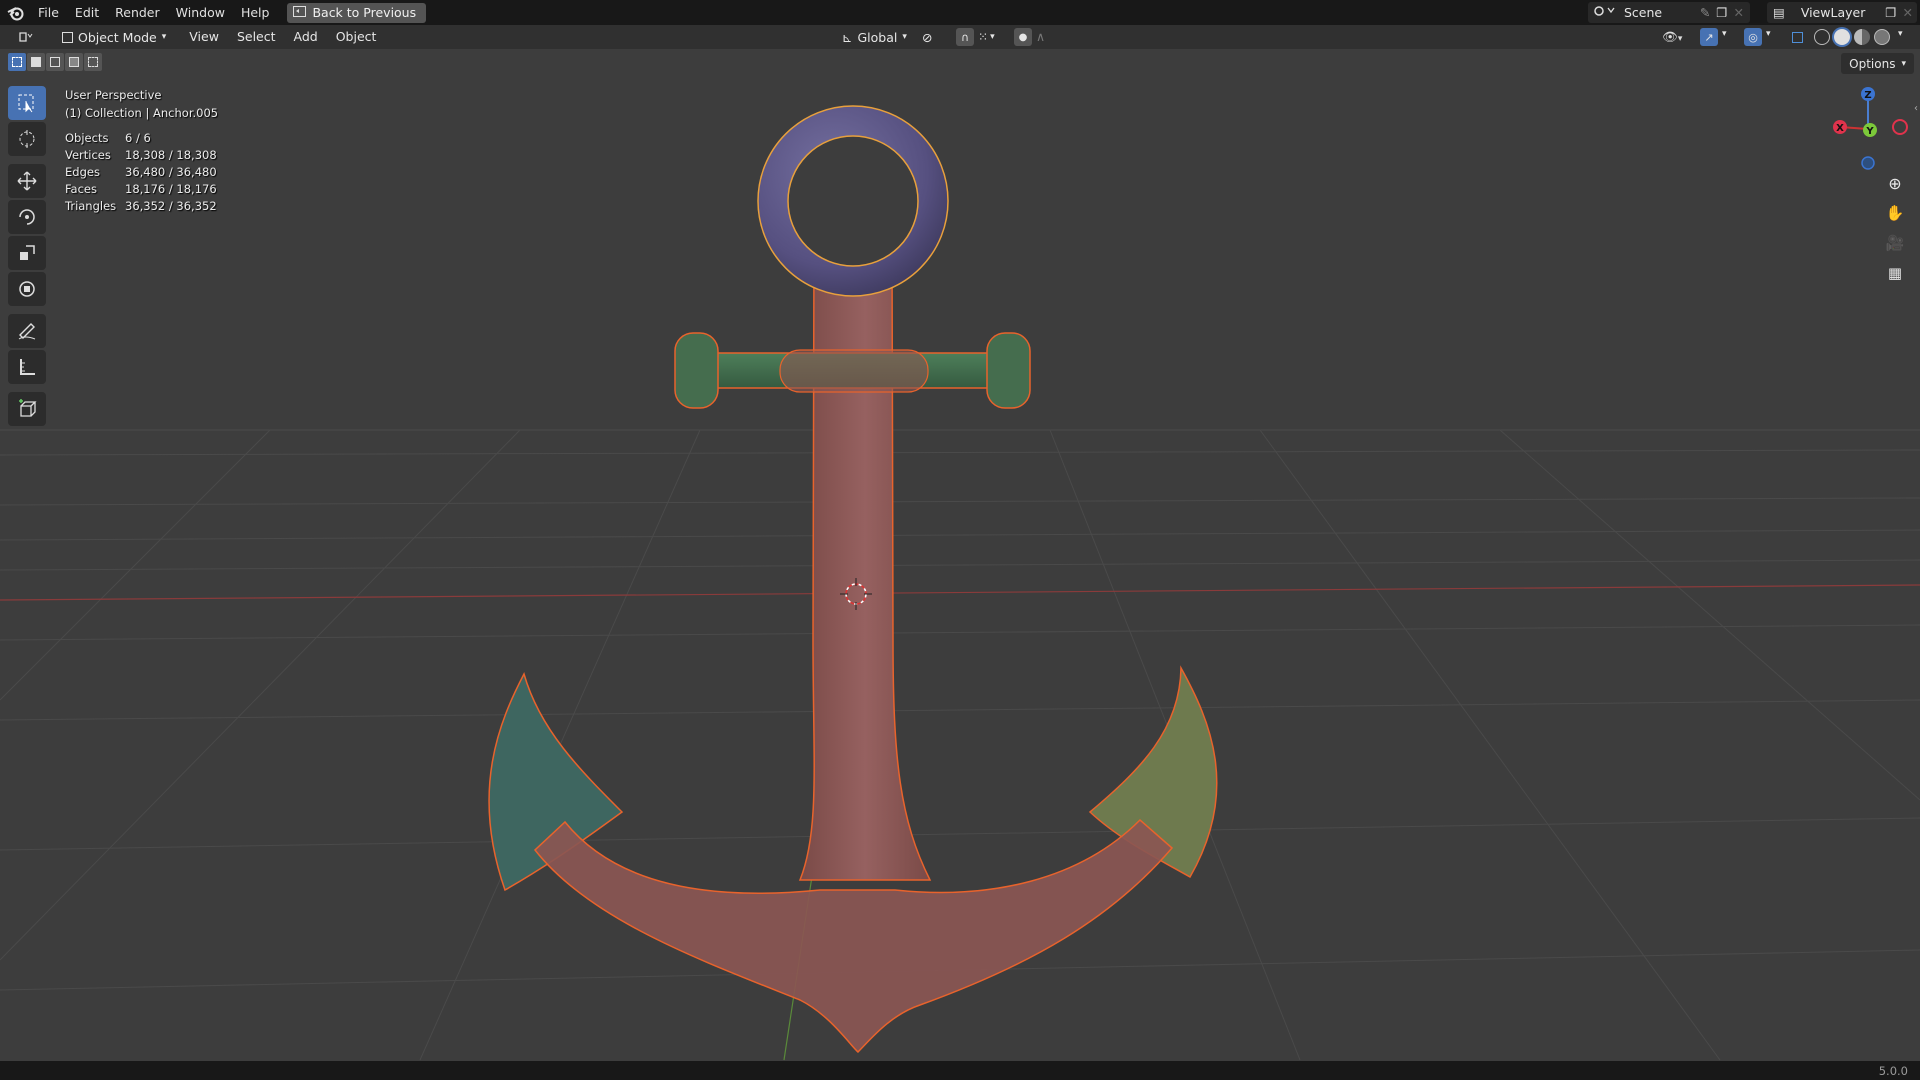 This screenshot has width=1920, height=1080. Describe the element at coordinates (356, 37) in the screenshot. I see `menu-object: Object` at that location.